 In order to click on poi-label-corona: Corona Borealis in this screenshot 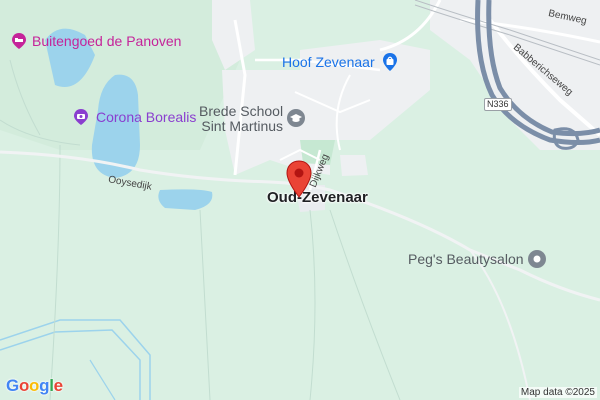, I will do `click(146, 117)`.